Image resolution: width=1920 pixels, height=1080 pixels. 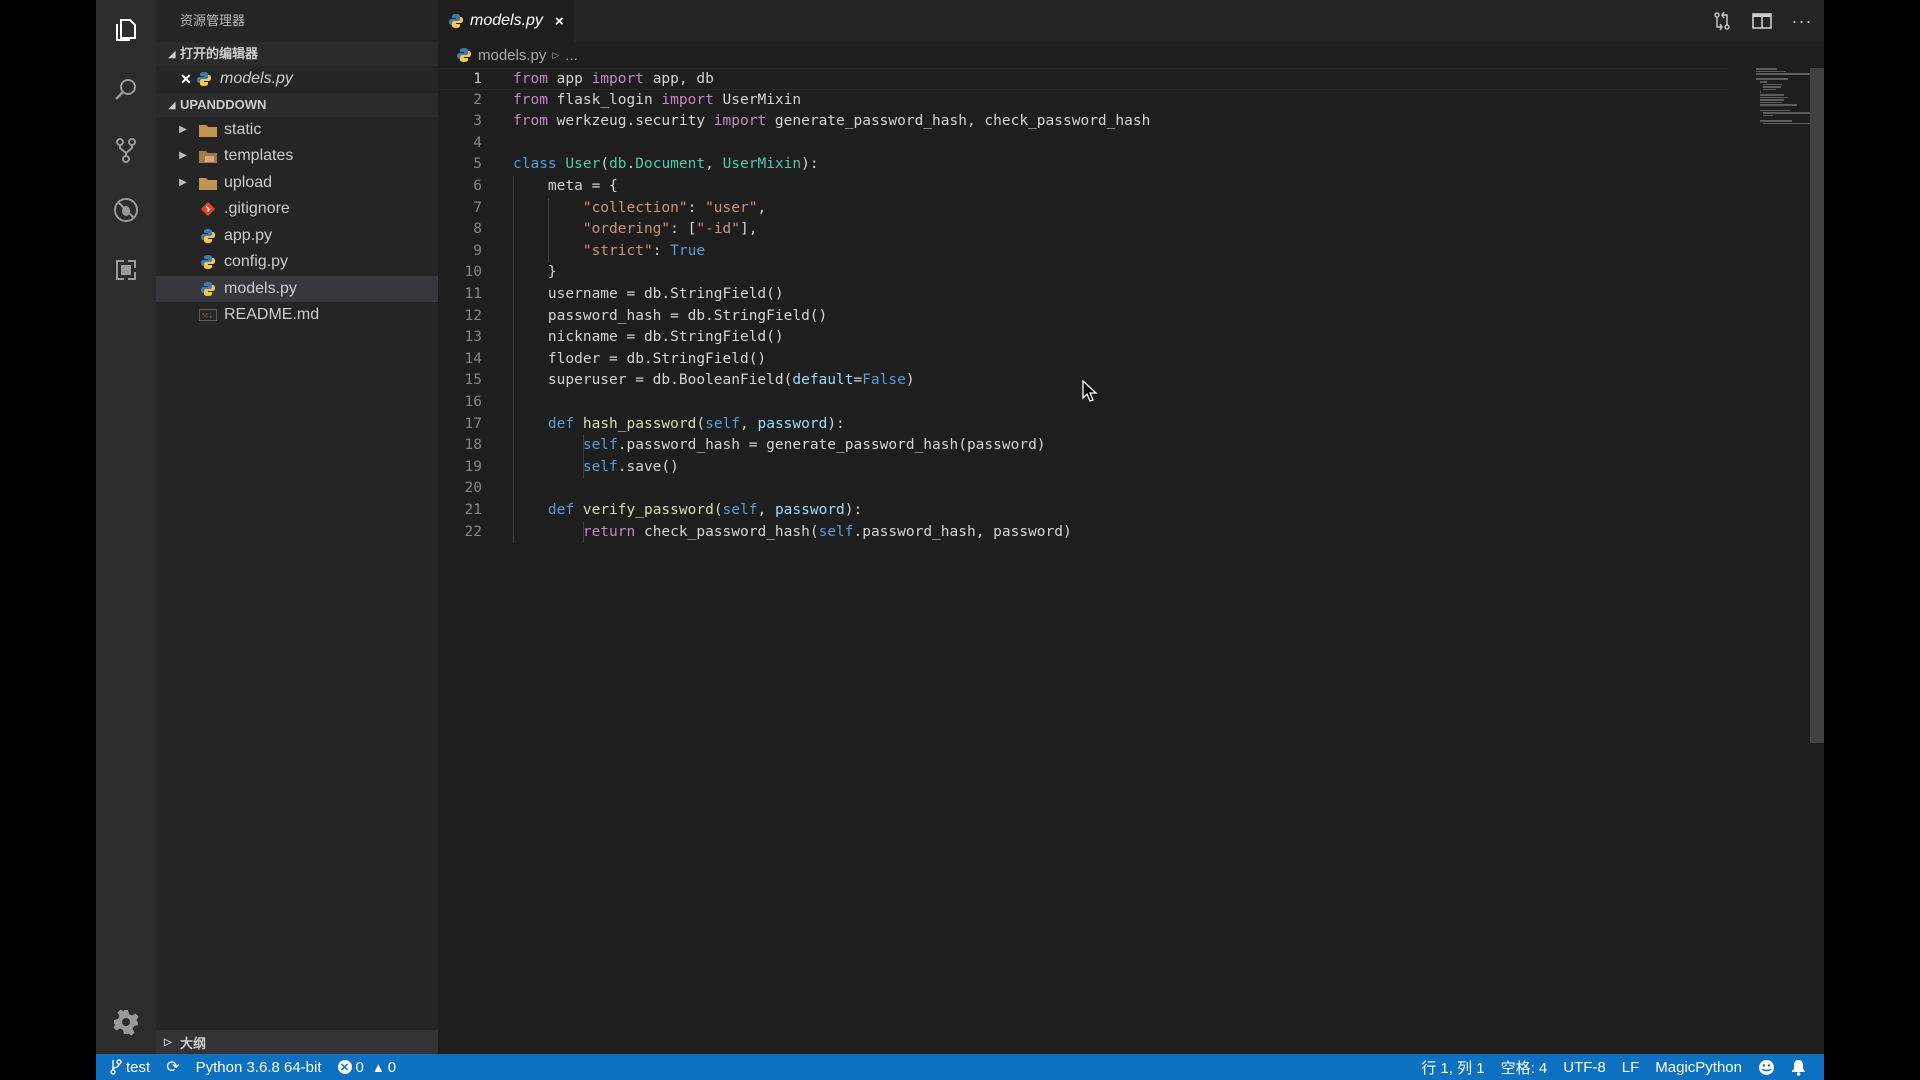 I want to click on tree-item-label: static, so click(x=243, y=129).